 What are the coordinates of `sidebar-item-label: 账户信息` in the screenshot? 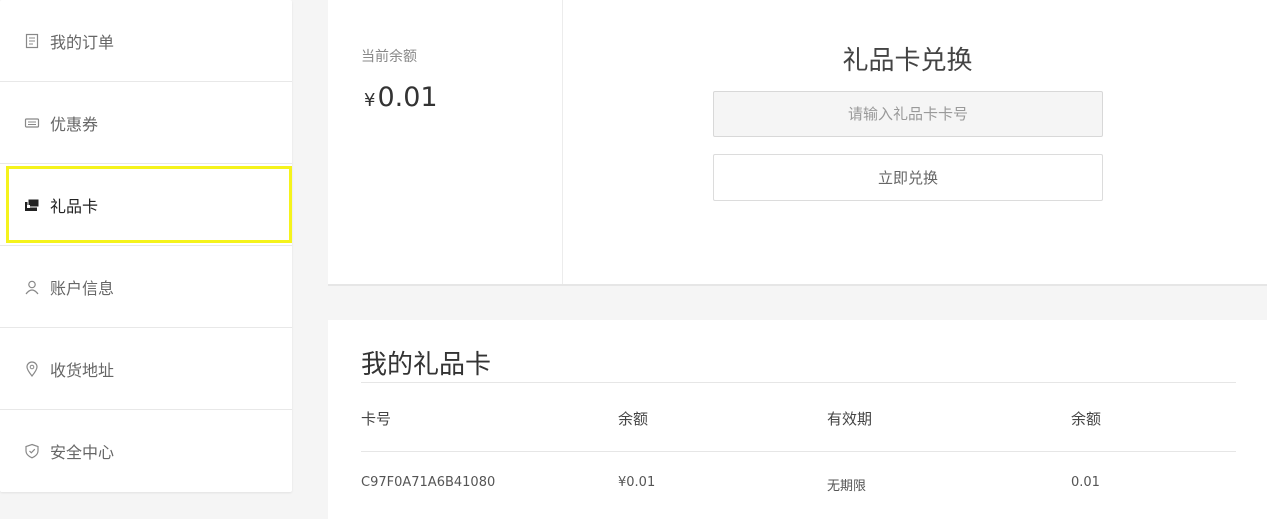 It's located at (82, 288).